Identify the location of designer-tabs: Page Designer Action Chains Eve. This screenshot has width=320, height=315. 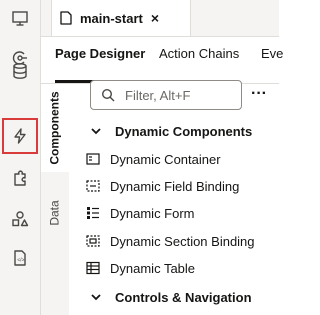
(162, 60).